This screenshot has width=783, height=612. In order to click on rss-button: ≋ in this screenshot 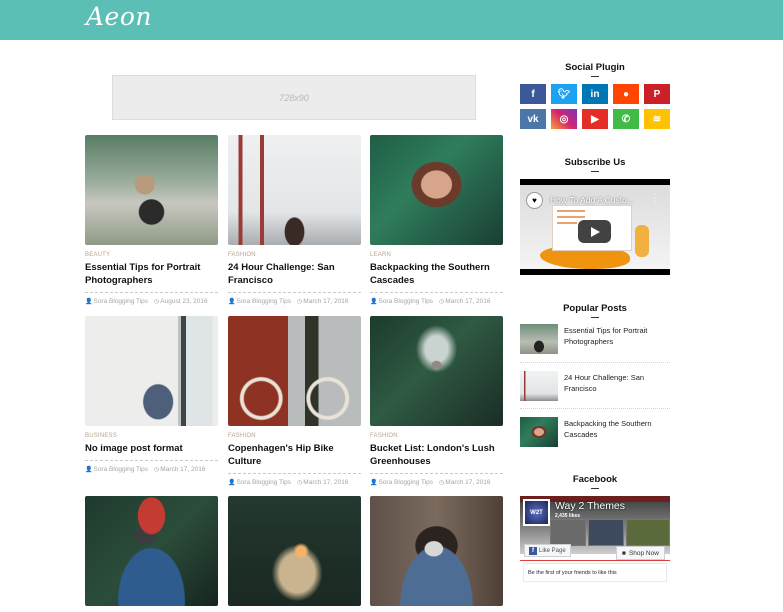, I will do `click(657, 119)`.